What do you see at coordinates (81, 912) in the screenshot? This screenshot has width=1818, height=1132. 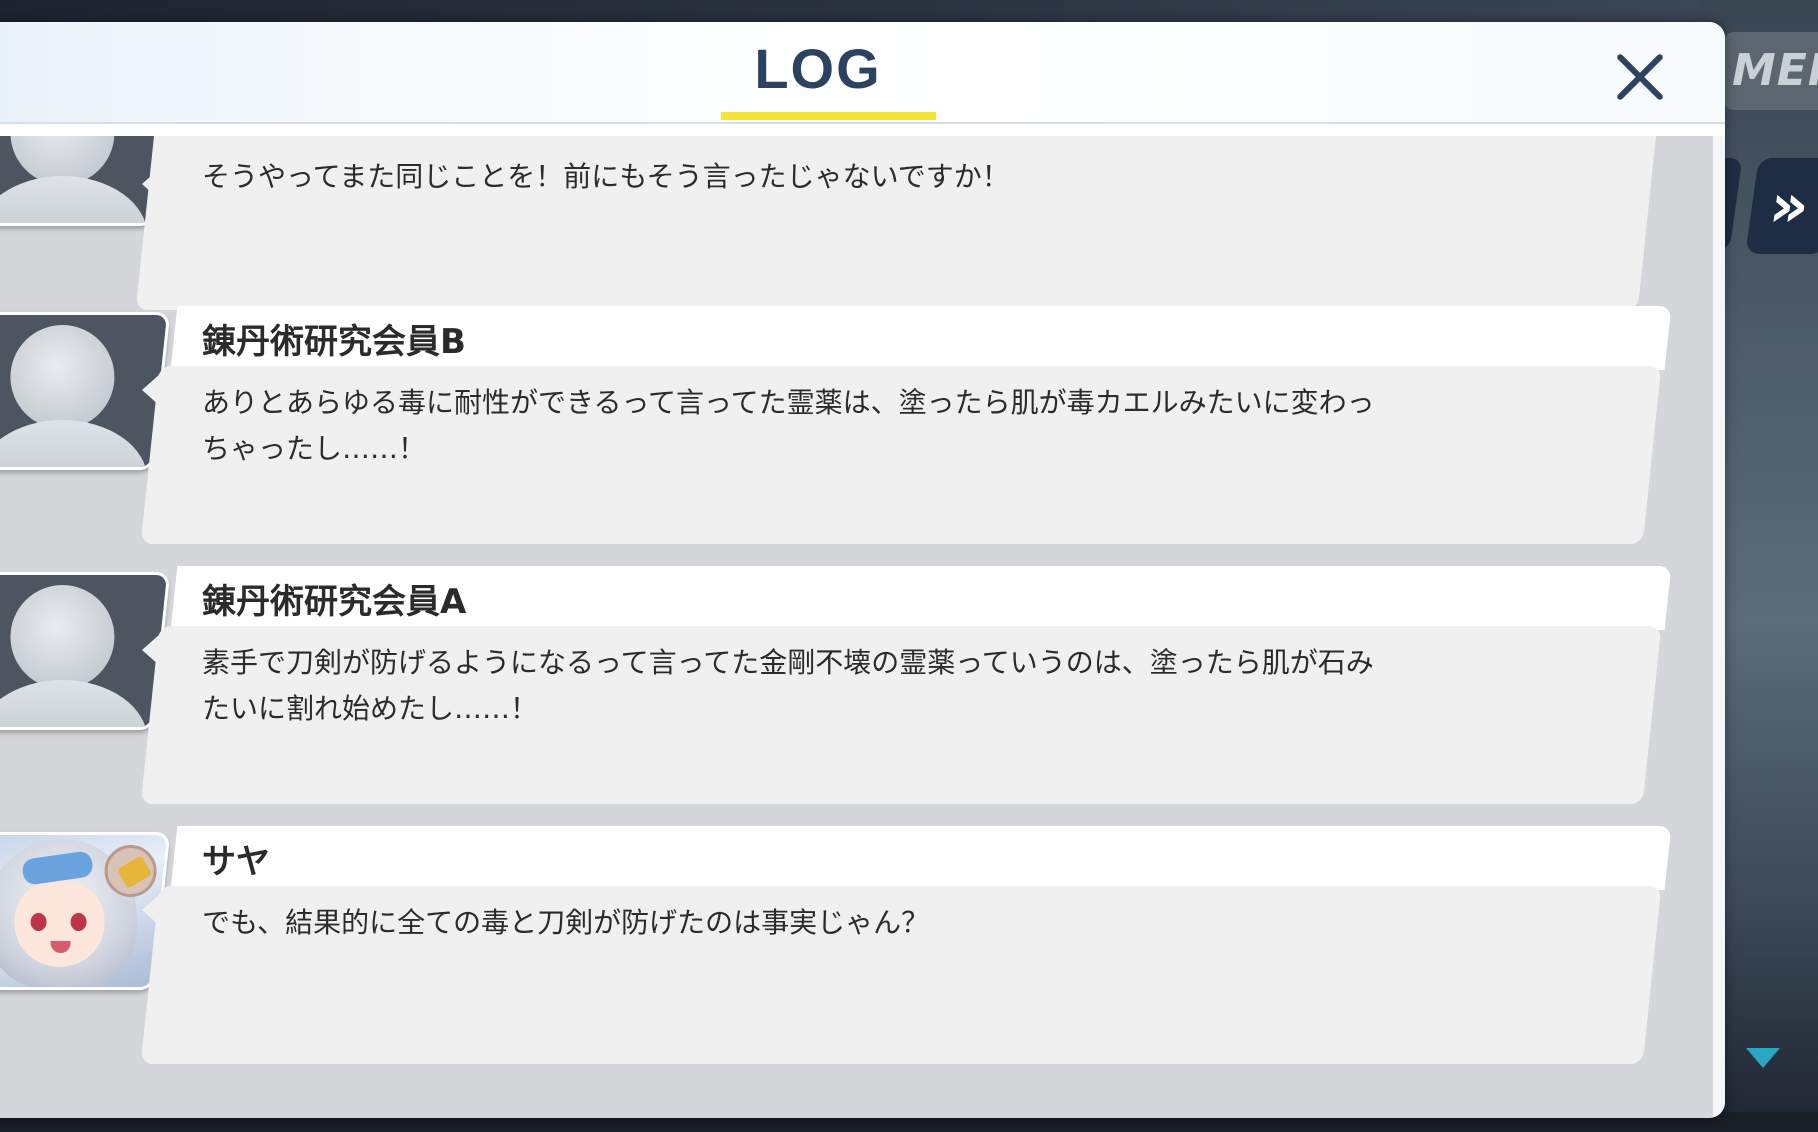 I see `saya-portrait-icon` at bounding box center [81, 912].